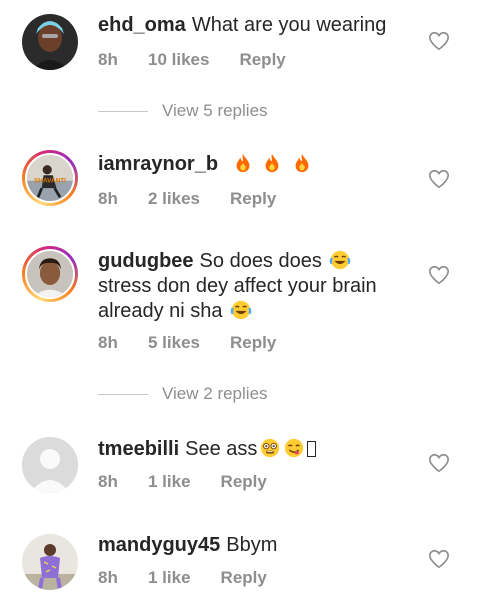 This screenshot has height=602, width=480. What do you see at coordinates (50, 181) in the screenshot?
I see `avatar-overlay-text: SHAVANTI` at bounding box center [50, 181].